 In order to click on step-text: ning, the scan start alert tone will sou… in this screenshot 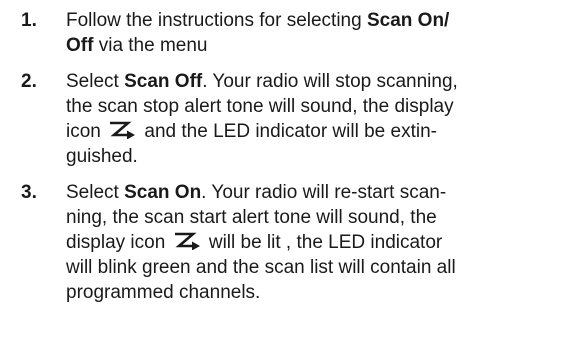, I will do `click(251, 217)`.